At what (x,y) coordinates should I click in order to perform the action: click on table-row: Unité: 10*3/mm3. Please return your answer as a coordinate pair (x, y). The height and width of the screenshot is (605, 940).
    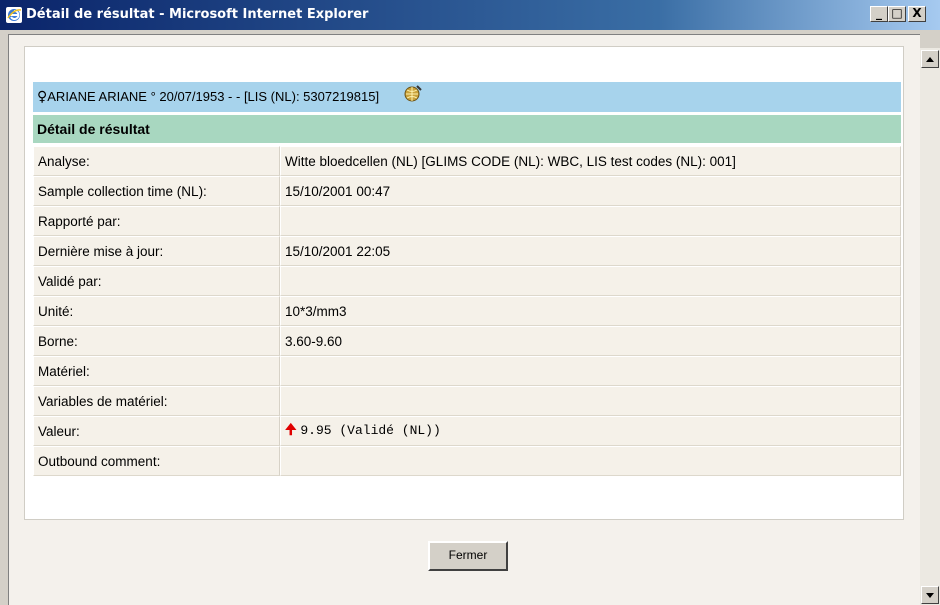
    Looking at the image, I should click on (467, 311).